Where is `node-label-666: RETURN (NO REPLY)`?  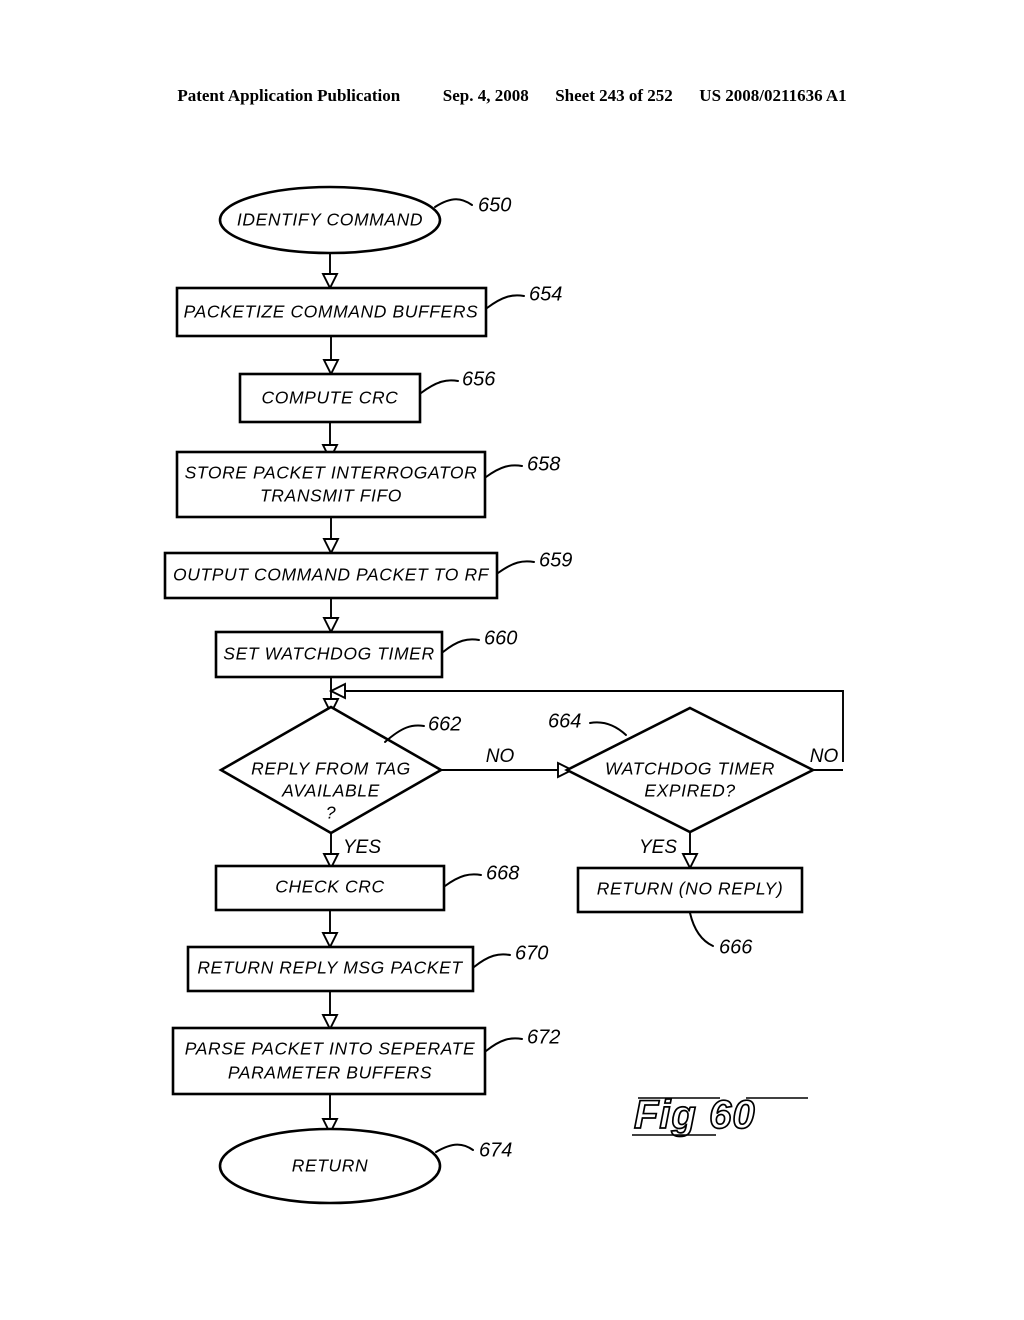 node-label-666: RETURN (NO REPLY) is located at coordinates (690, 889).